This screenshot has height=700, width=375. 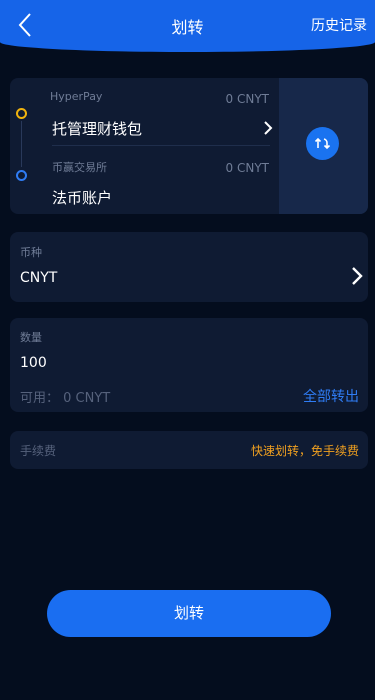 I want to click on swap-area, so click(x=323, y=146).